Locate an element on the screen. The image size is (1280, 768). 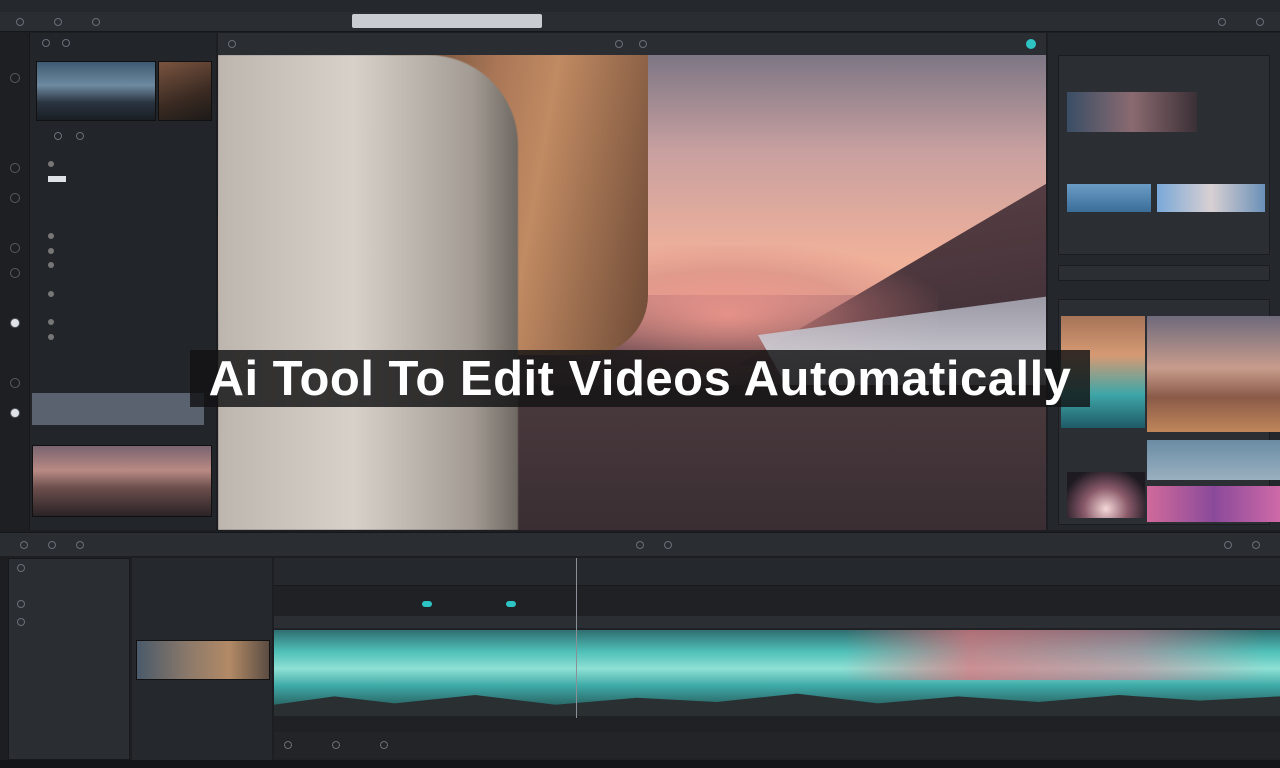
effects-list is located at coordinates (124, 257).